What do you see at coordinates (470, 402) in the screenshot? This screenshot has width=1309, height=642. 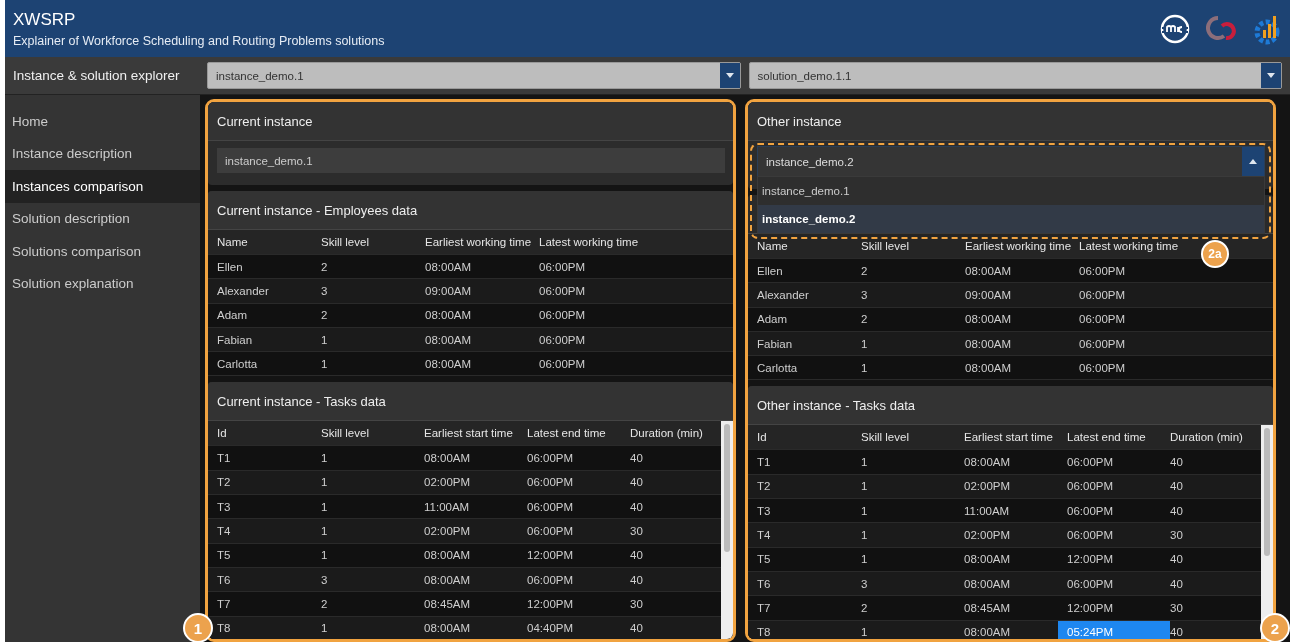 I see `section-title: Current instance - Tasks data` at bounding box center [470, 402].